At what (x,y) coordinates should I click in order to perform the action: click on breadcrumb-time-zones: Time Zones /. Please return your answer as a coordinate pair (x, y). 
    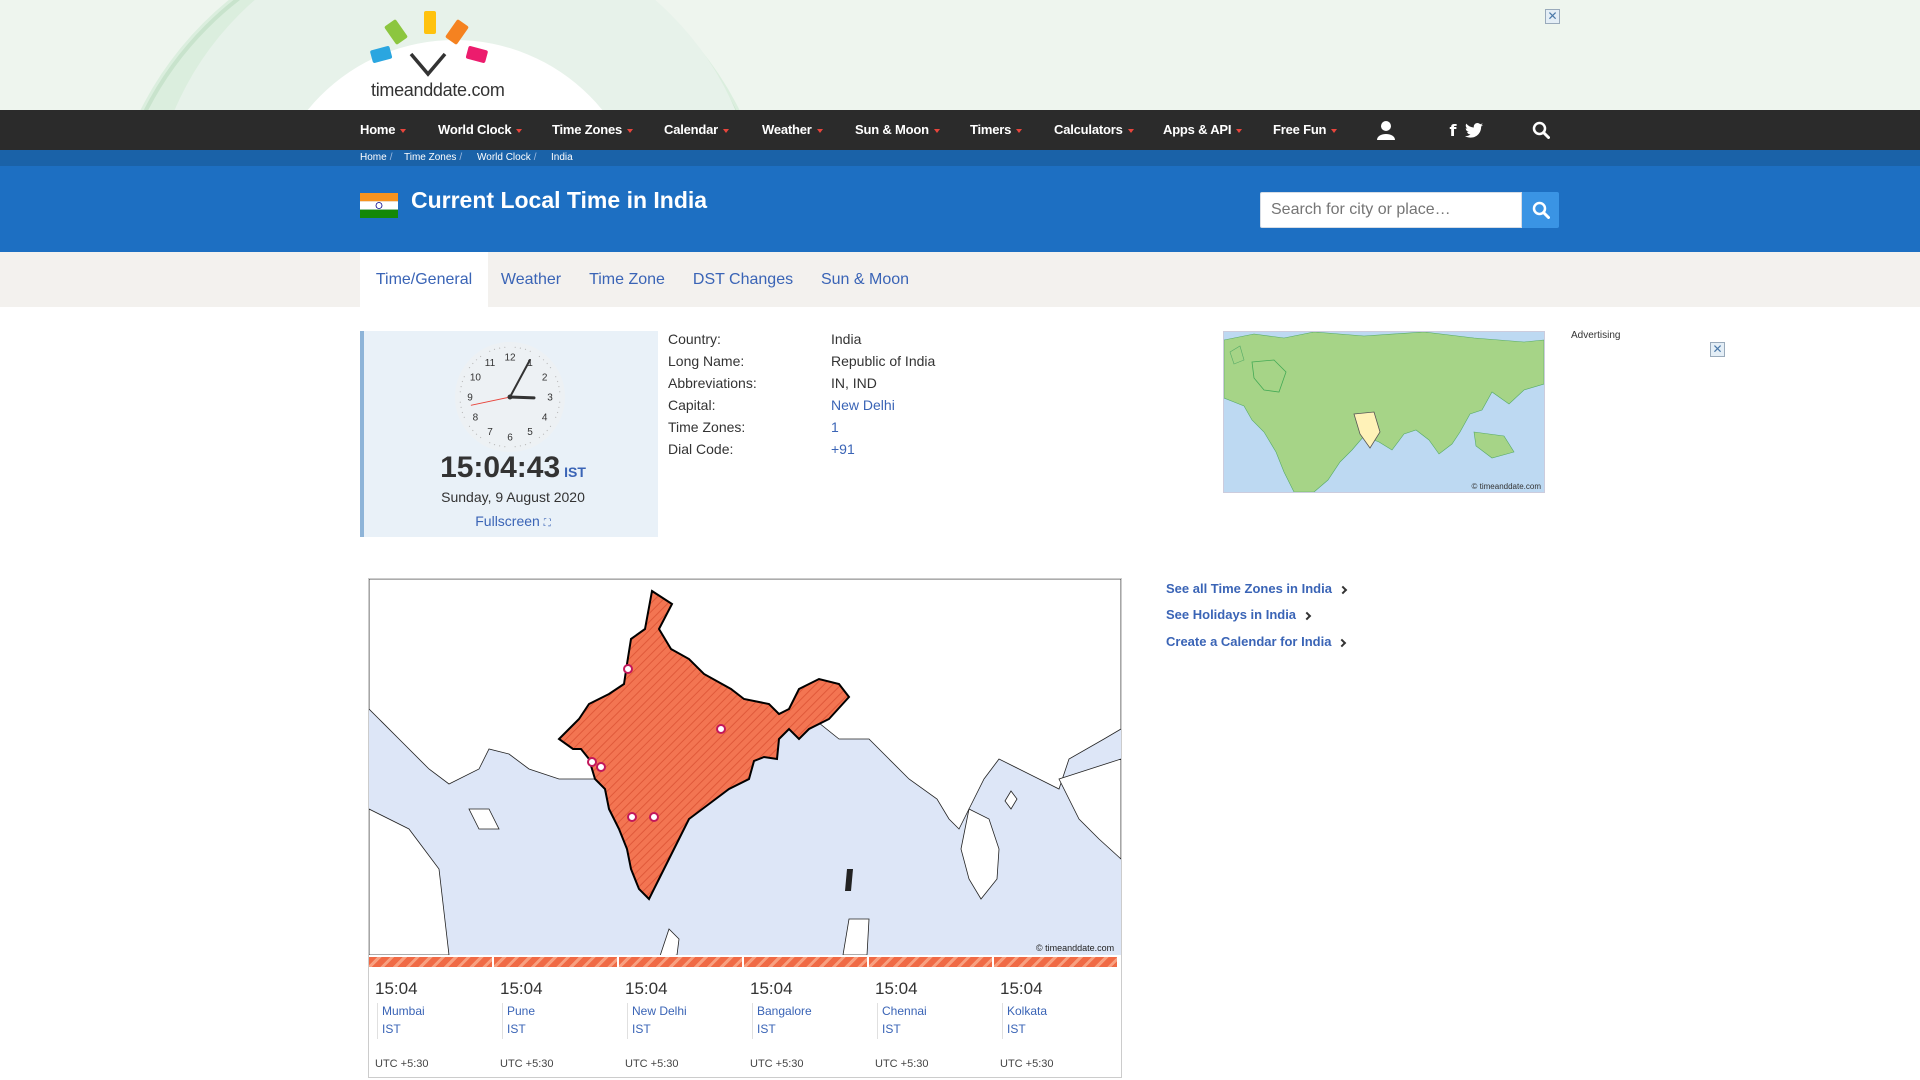
    Looking at the image, I should click on (433, 157).